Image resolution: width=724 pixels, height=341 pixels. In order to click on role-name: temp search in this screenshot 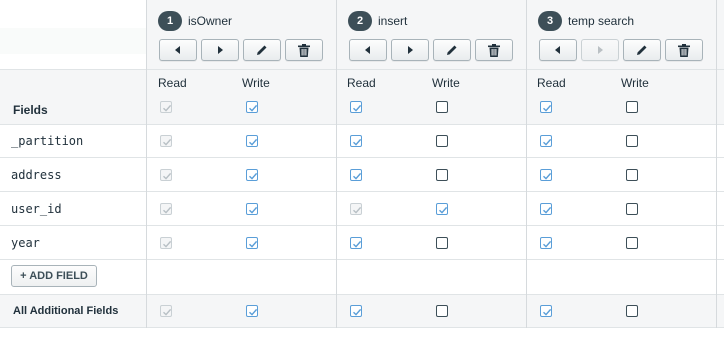, I will do `click(601, 21)`.